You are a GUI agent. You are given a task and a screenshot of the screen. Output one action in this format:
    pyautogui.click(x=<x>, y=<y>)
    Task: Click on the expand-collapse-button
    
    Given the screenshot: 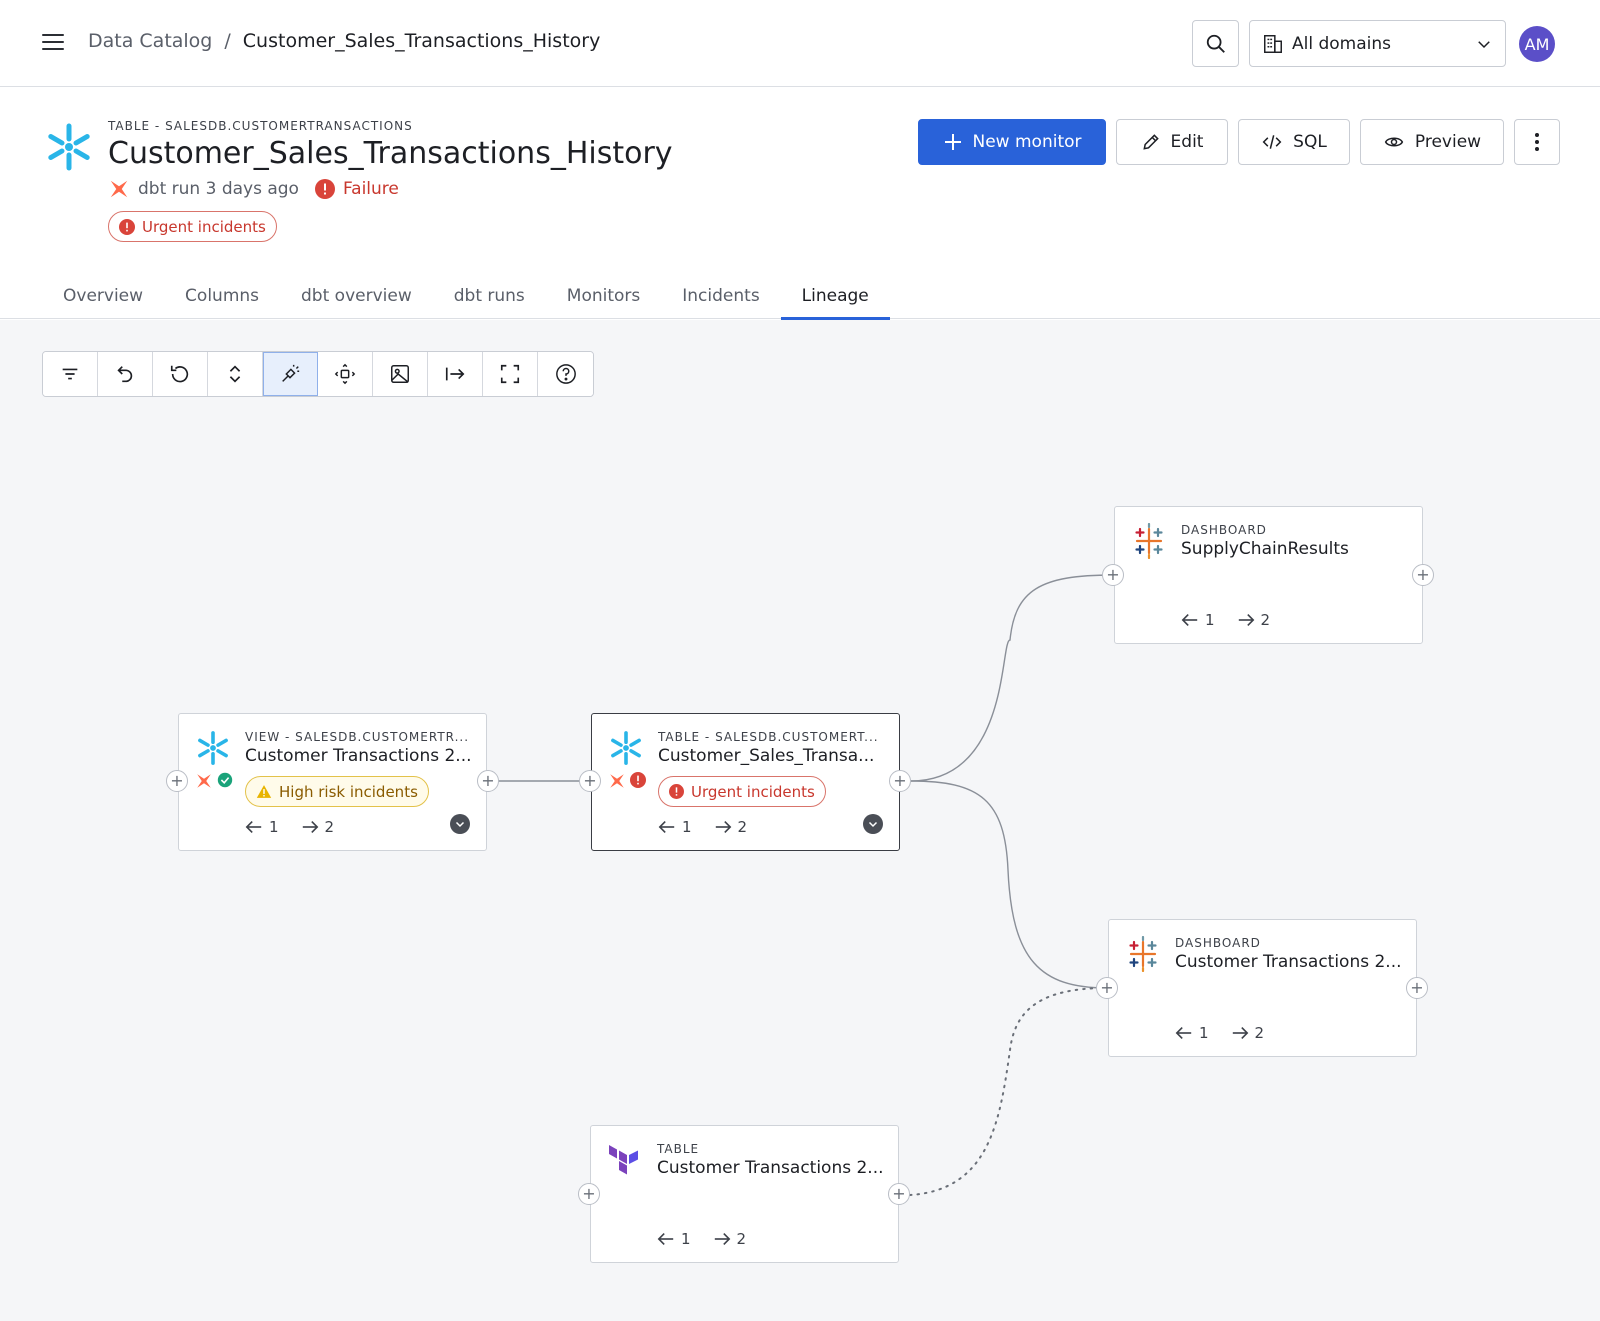 What is the action you would take?
    pyautogui.click(x=235, y=374)
    